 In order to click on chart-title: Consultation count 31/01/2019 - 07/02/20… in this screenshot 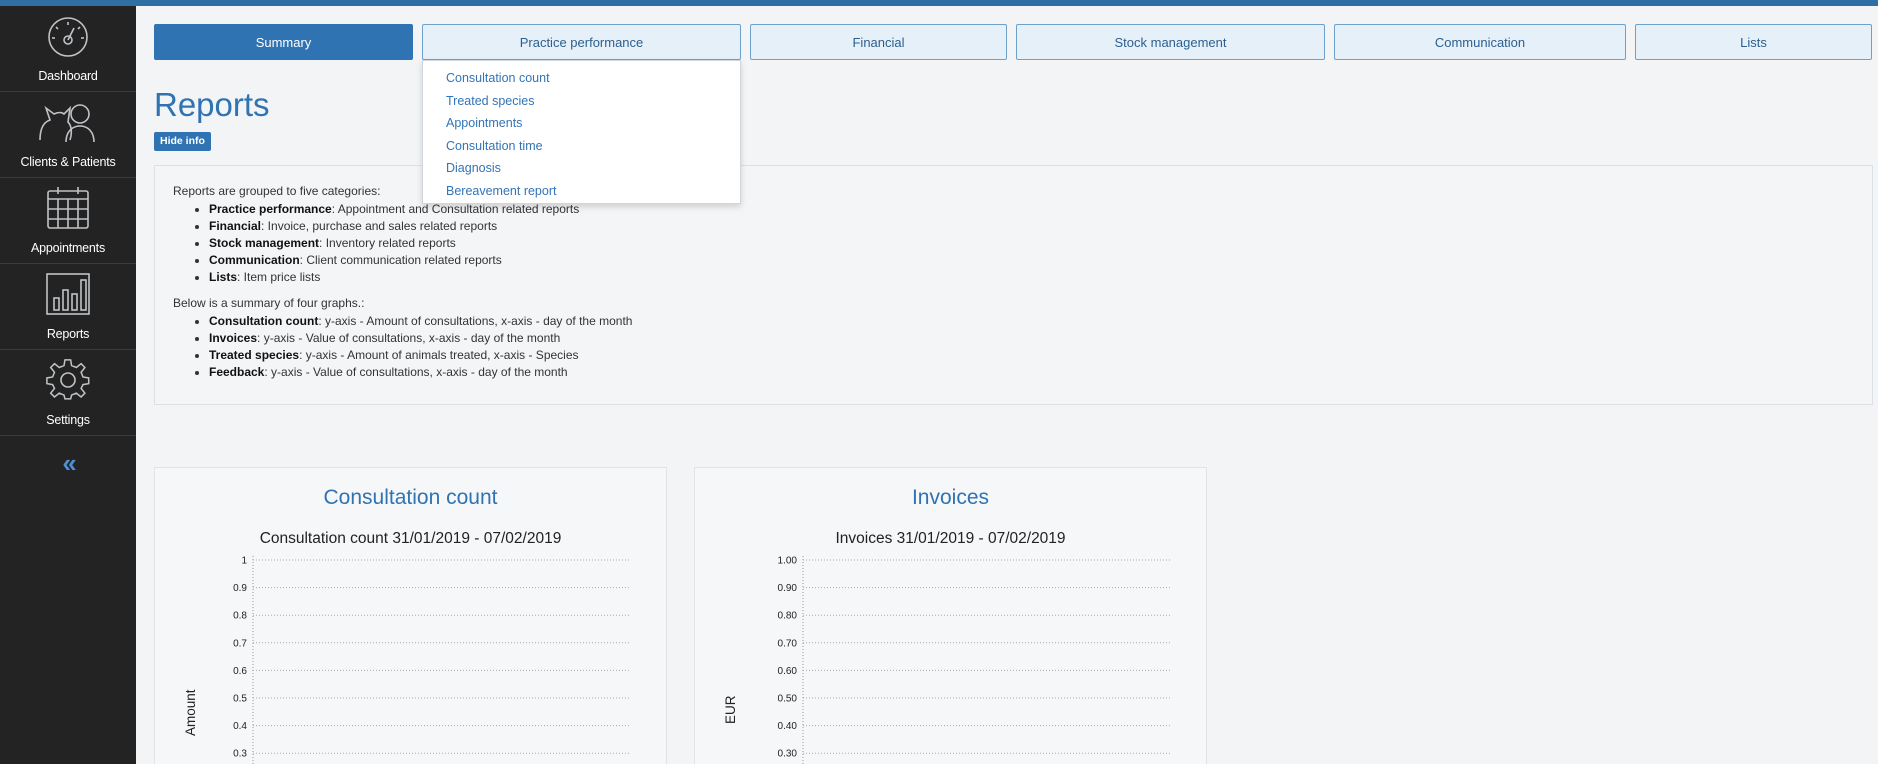, I will do `click(410, 538)`.